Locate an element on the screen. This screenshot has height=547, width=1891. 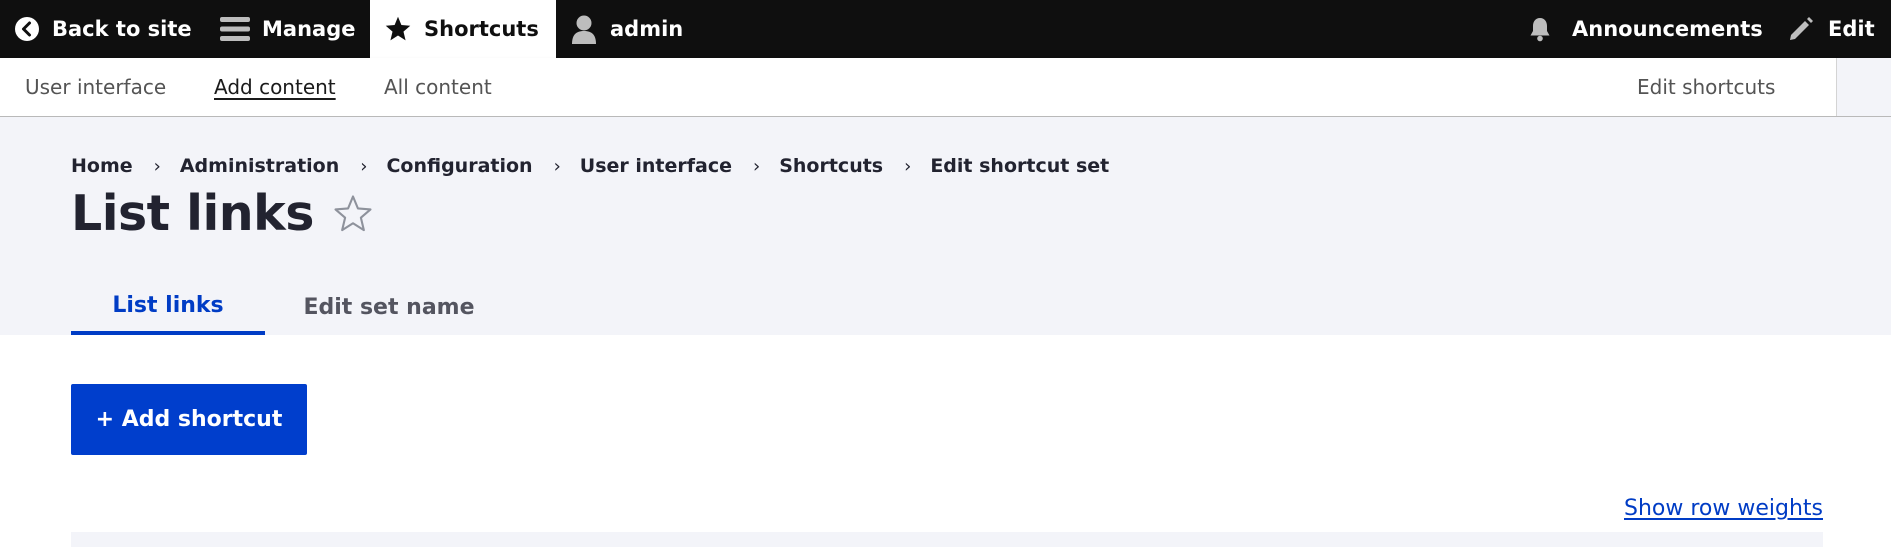
pencil-icon is located at coordinates (1801, 29).